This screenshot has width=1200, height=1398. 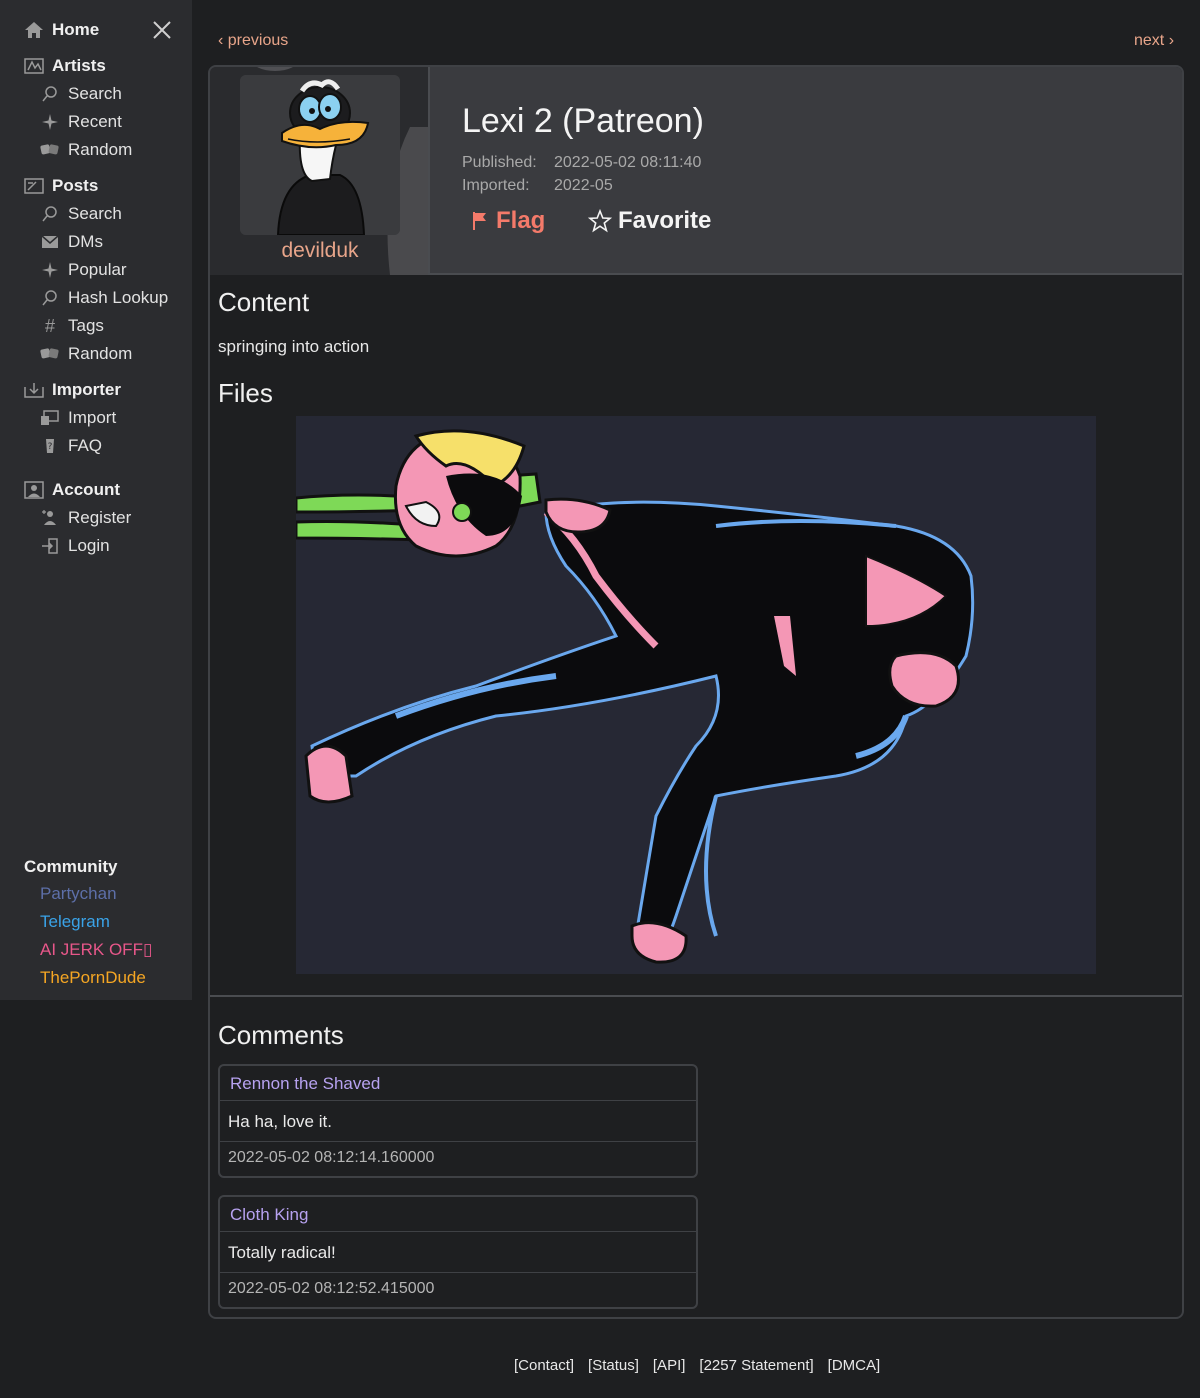 I want to click on sidebar-item-label: DMs, so click(x=85, y=241).